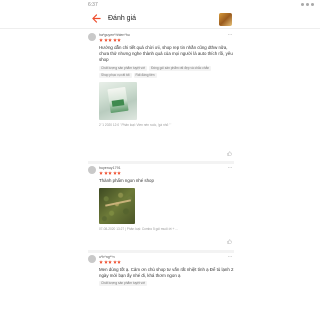 This screenshot has width=320, height=320. What do you see at coordinates (166, 284) in the screenshot?
I see `review-tags: Chất lượng sản phẩm tuyệt vời` at bounding box center [166, 284].